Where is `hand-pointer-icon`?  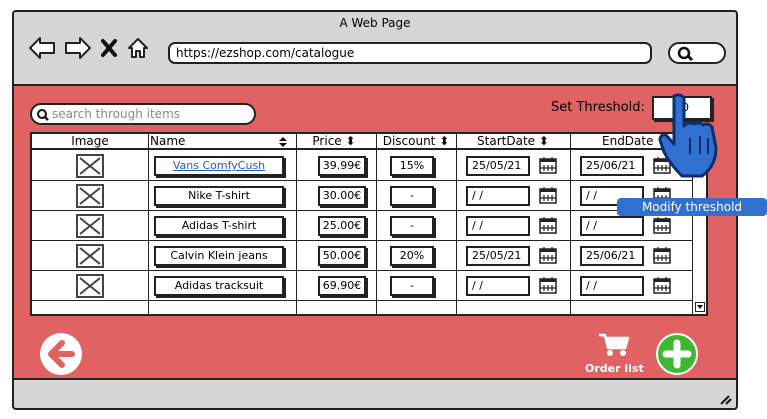 hand-pointer-icon is located at coordinates (689, 140).